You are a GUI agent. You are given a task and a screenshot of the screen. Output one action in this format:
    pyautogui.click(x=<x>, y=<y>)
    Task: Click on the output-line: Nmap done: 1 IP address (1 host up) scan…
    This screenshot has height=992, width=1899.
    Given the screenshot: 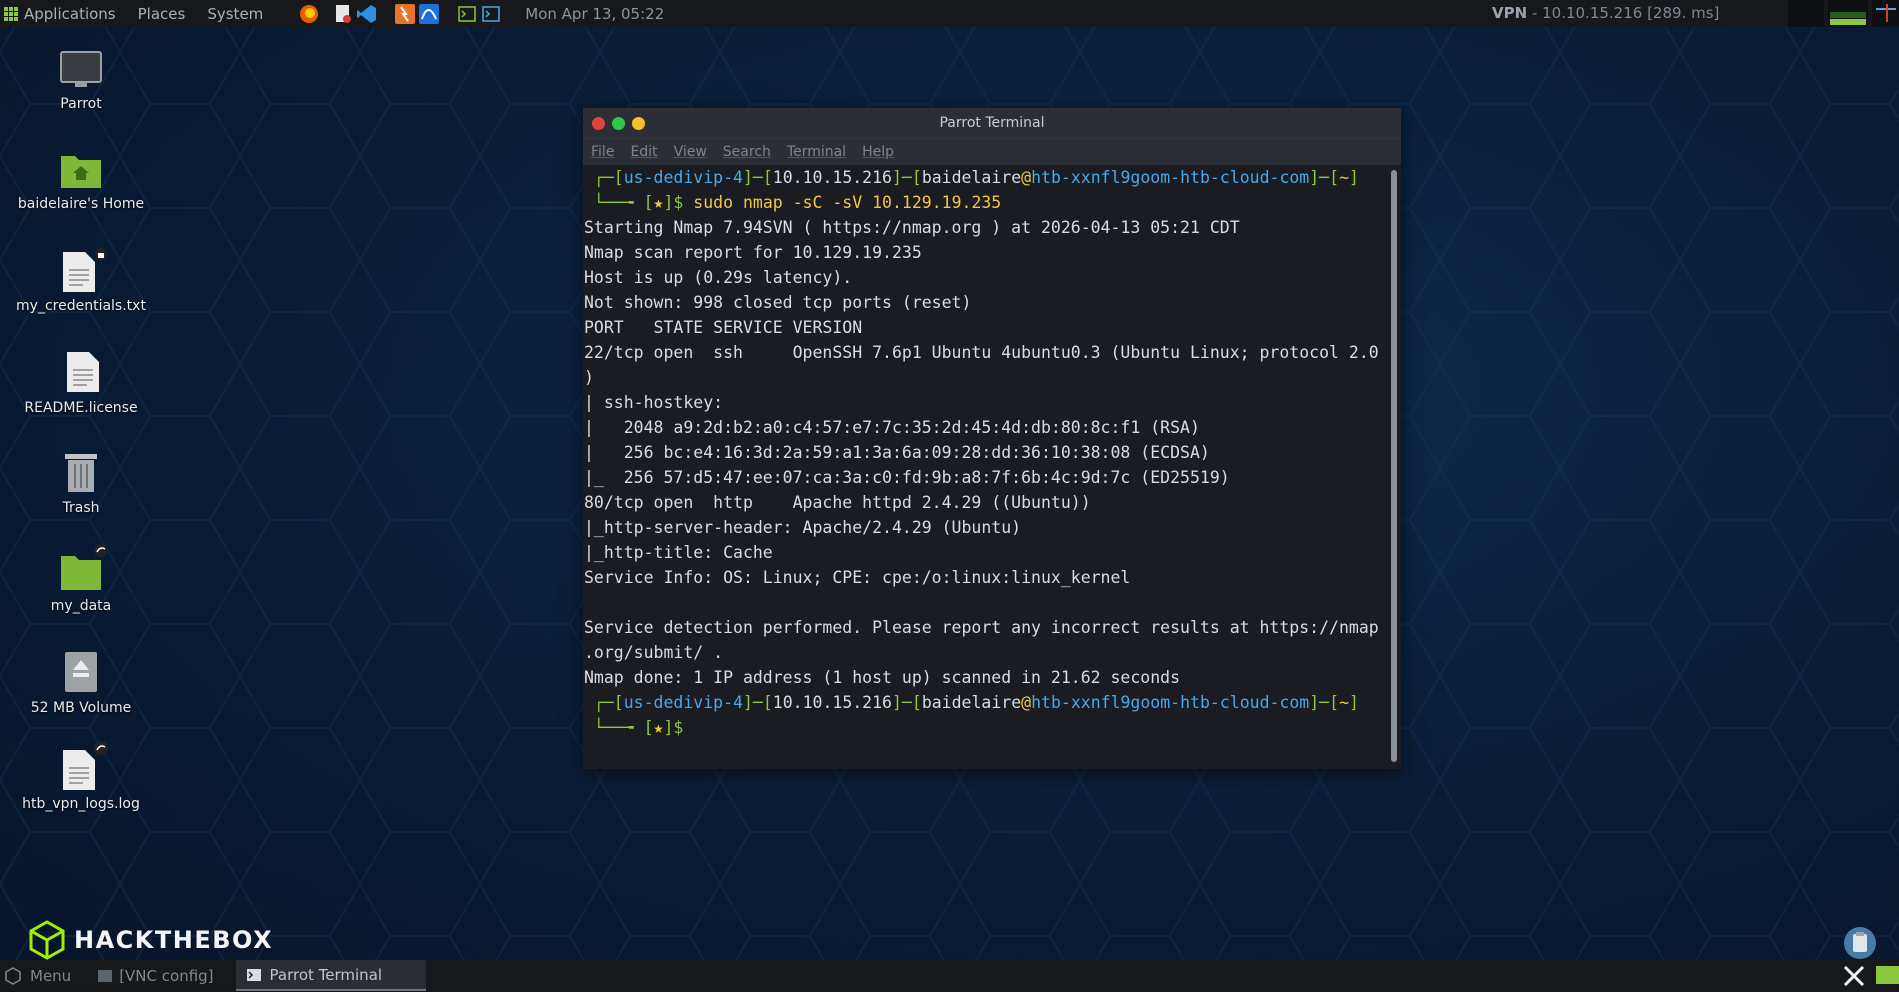 What is the action you would take?
    pyautogui.click(x=882, y=677)
    